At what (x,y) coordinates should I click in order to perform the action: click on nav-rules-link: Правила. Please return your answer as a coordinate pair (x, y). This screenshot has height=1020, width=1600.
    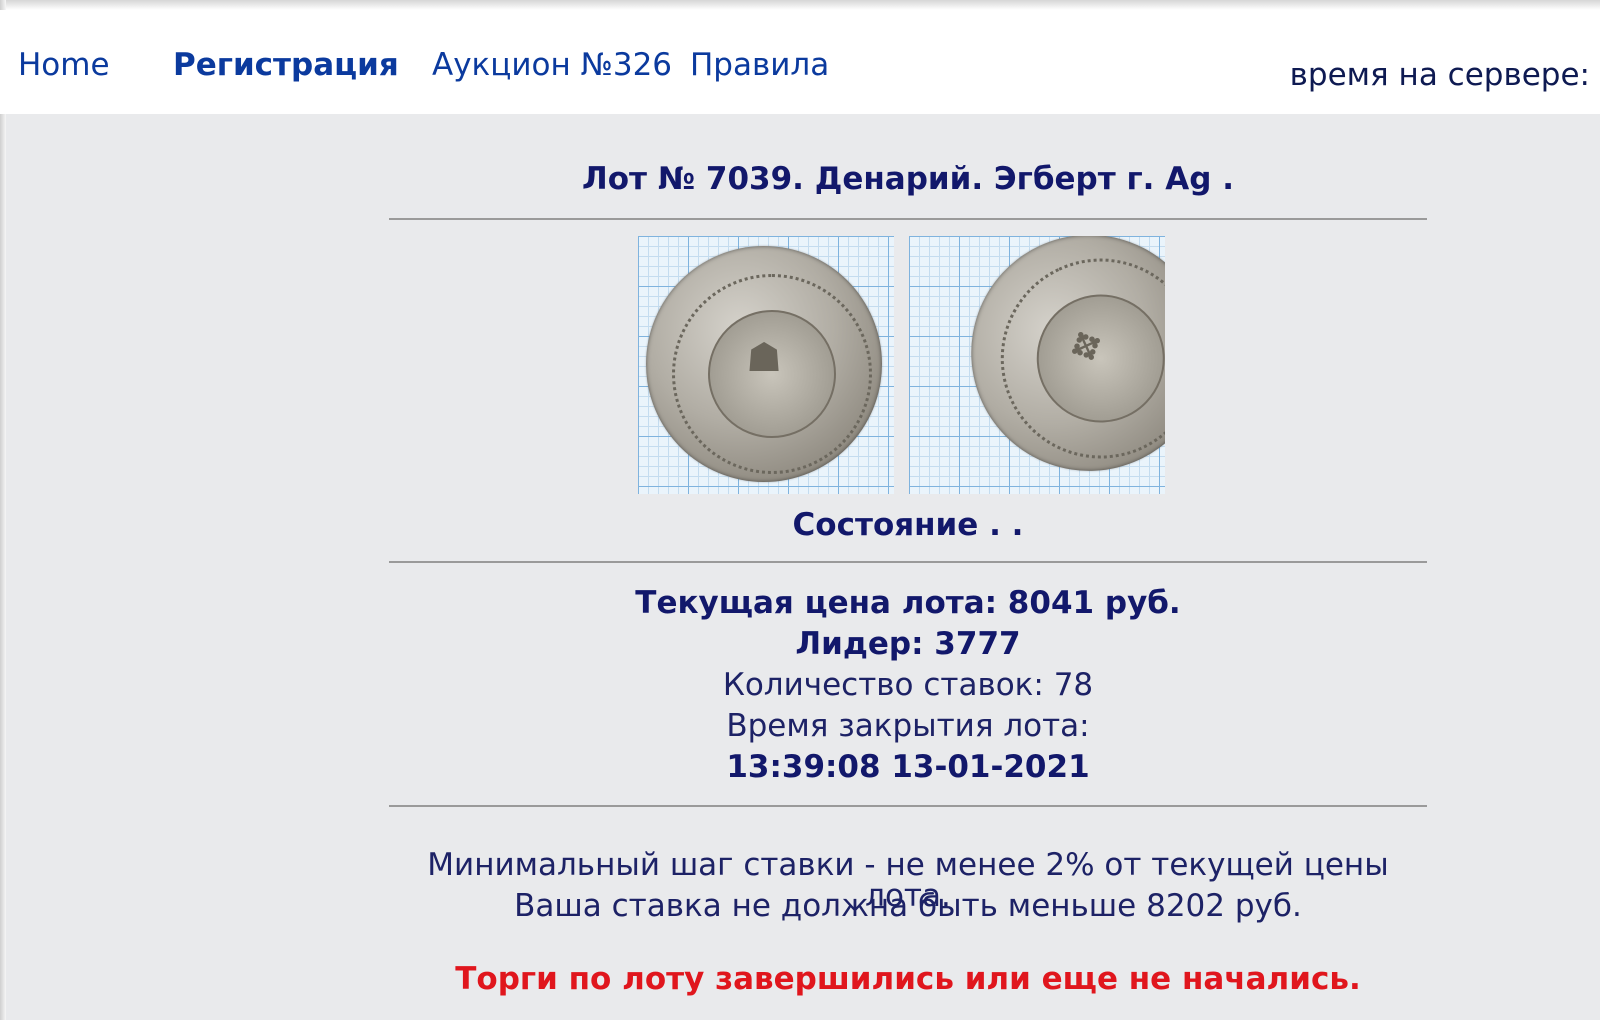
    Looking at the image, I should click on (759, 65).